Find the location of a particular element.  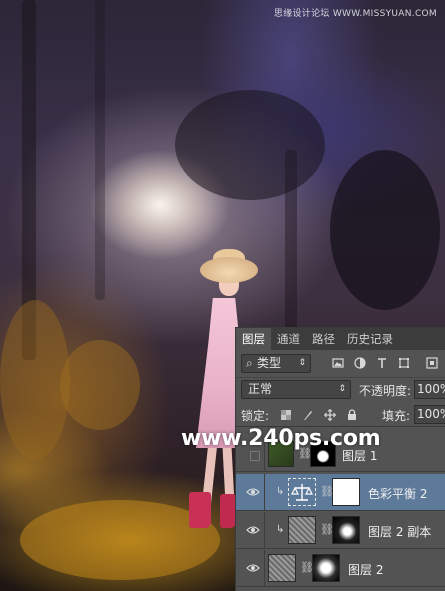

site-watermark-center: www.240ps.com is located at coordinates (281, 438).